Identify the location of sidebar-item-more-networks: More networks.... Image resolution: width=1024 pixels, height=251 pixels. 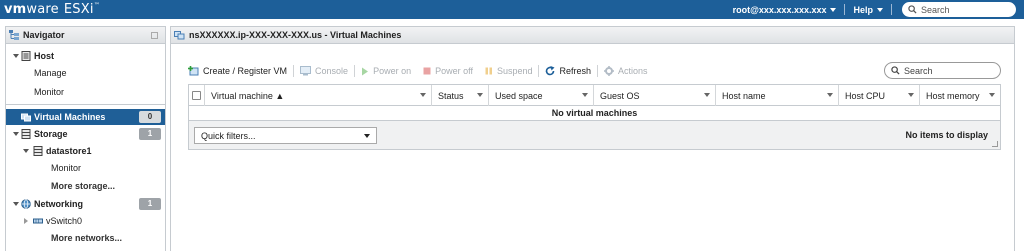
(85, 238).